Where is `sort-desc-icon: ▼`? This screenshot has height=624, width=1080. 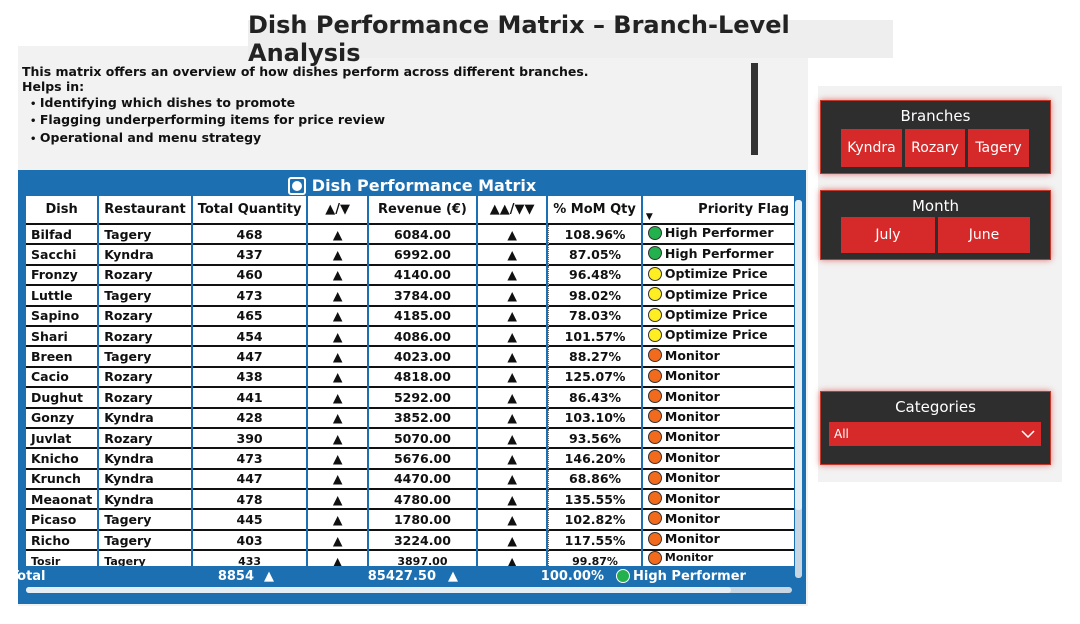
sort-desc-icon: ▼ is located at coordinates (649, 217).